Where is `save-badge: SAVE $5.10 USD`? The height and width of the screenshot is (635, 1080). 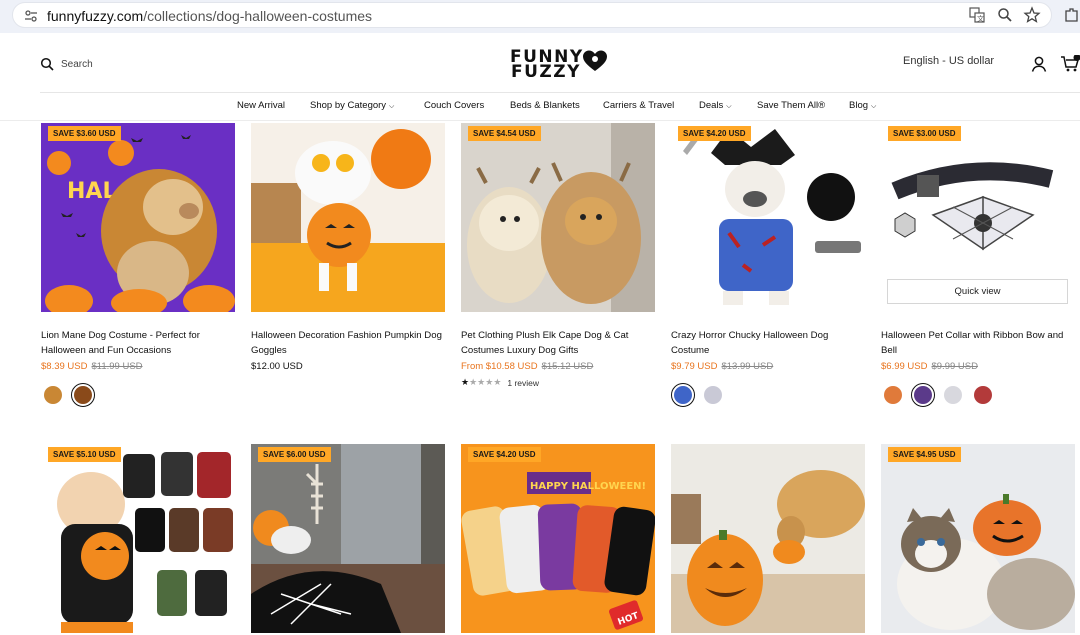
save-badge: SAVE $5.10 USD is located at coordinates (84, 454).